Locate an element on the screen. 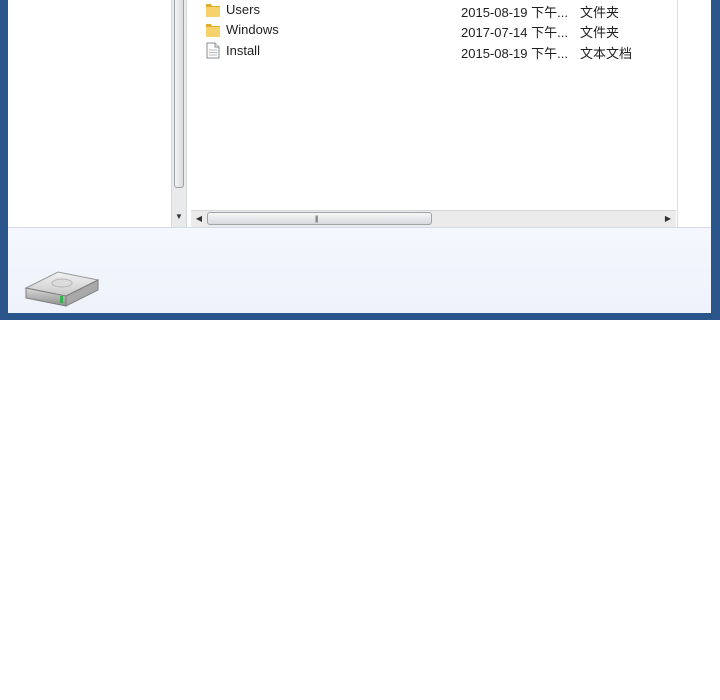 The image size is (720, 700). file-type: 文本文档 is located at coordinates (606, 53).